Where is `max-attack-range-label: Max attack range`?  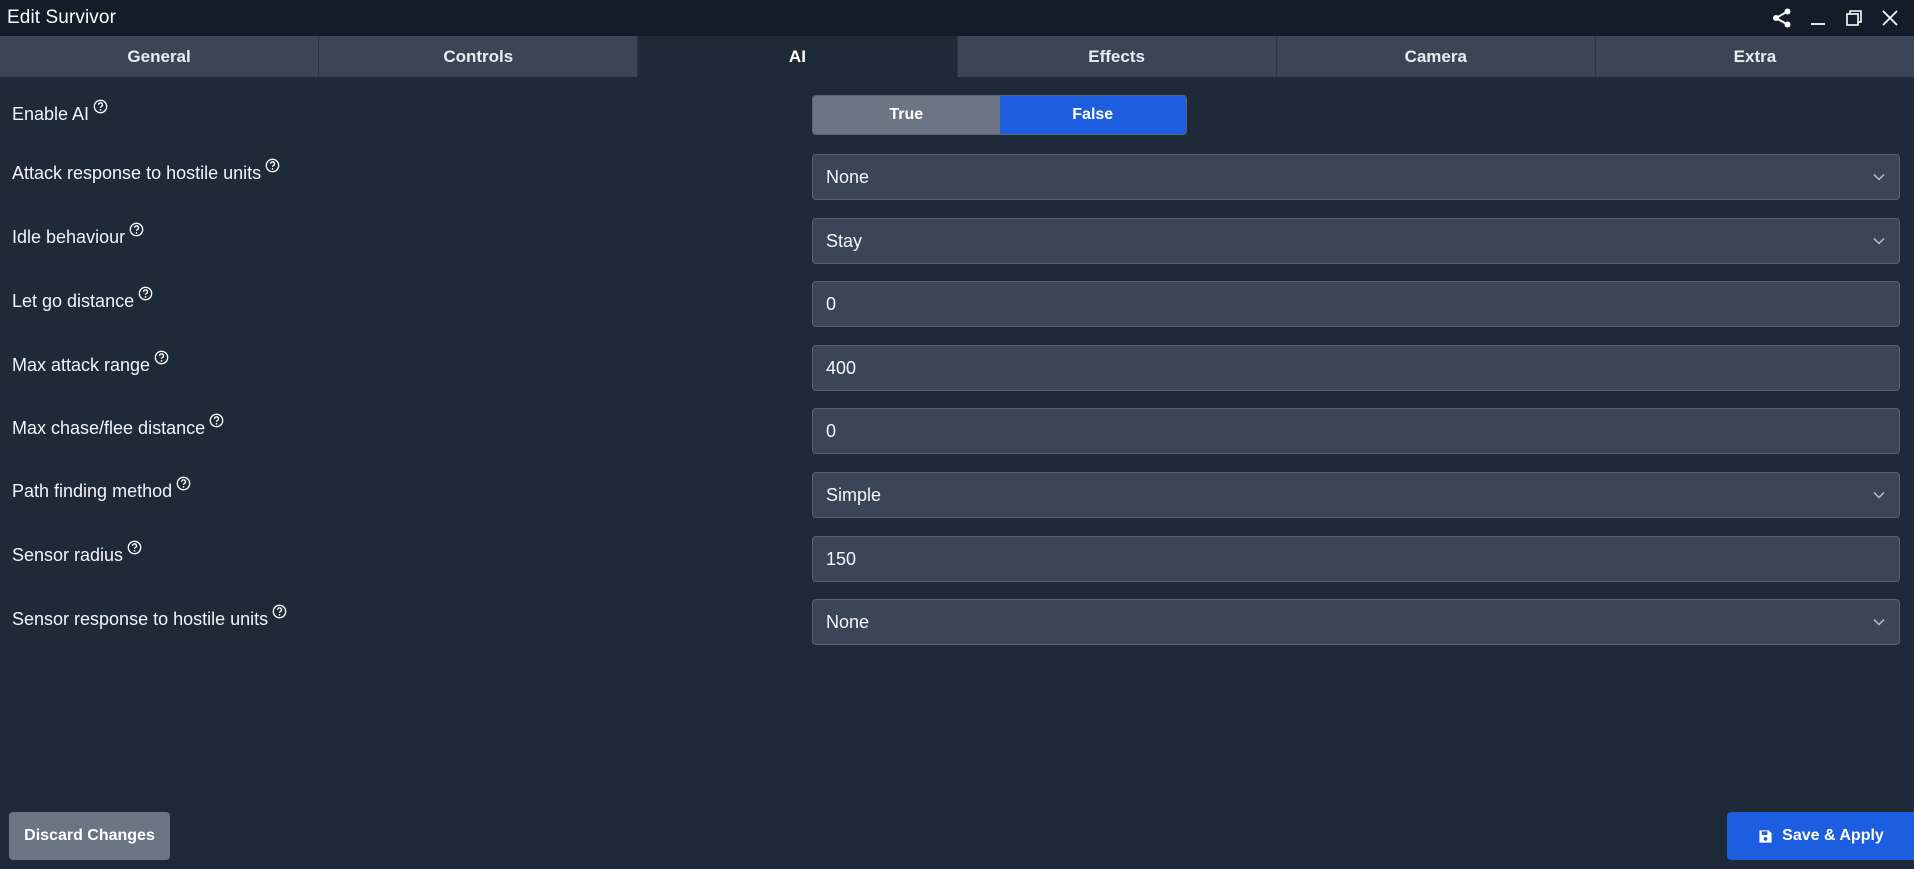
max-attack-range-label: Max attack range is located at coordinates (81, 365).